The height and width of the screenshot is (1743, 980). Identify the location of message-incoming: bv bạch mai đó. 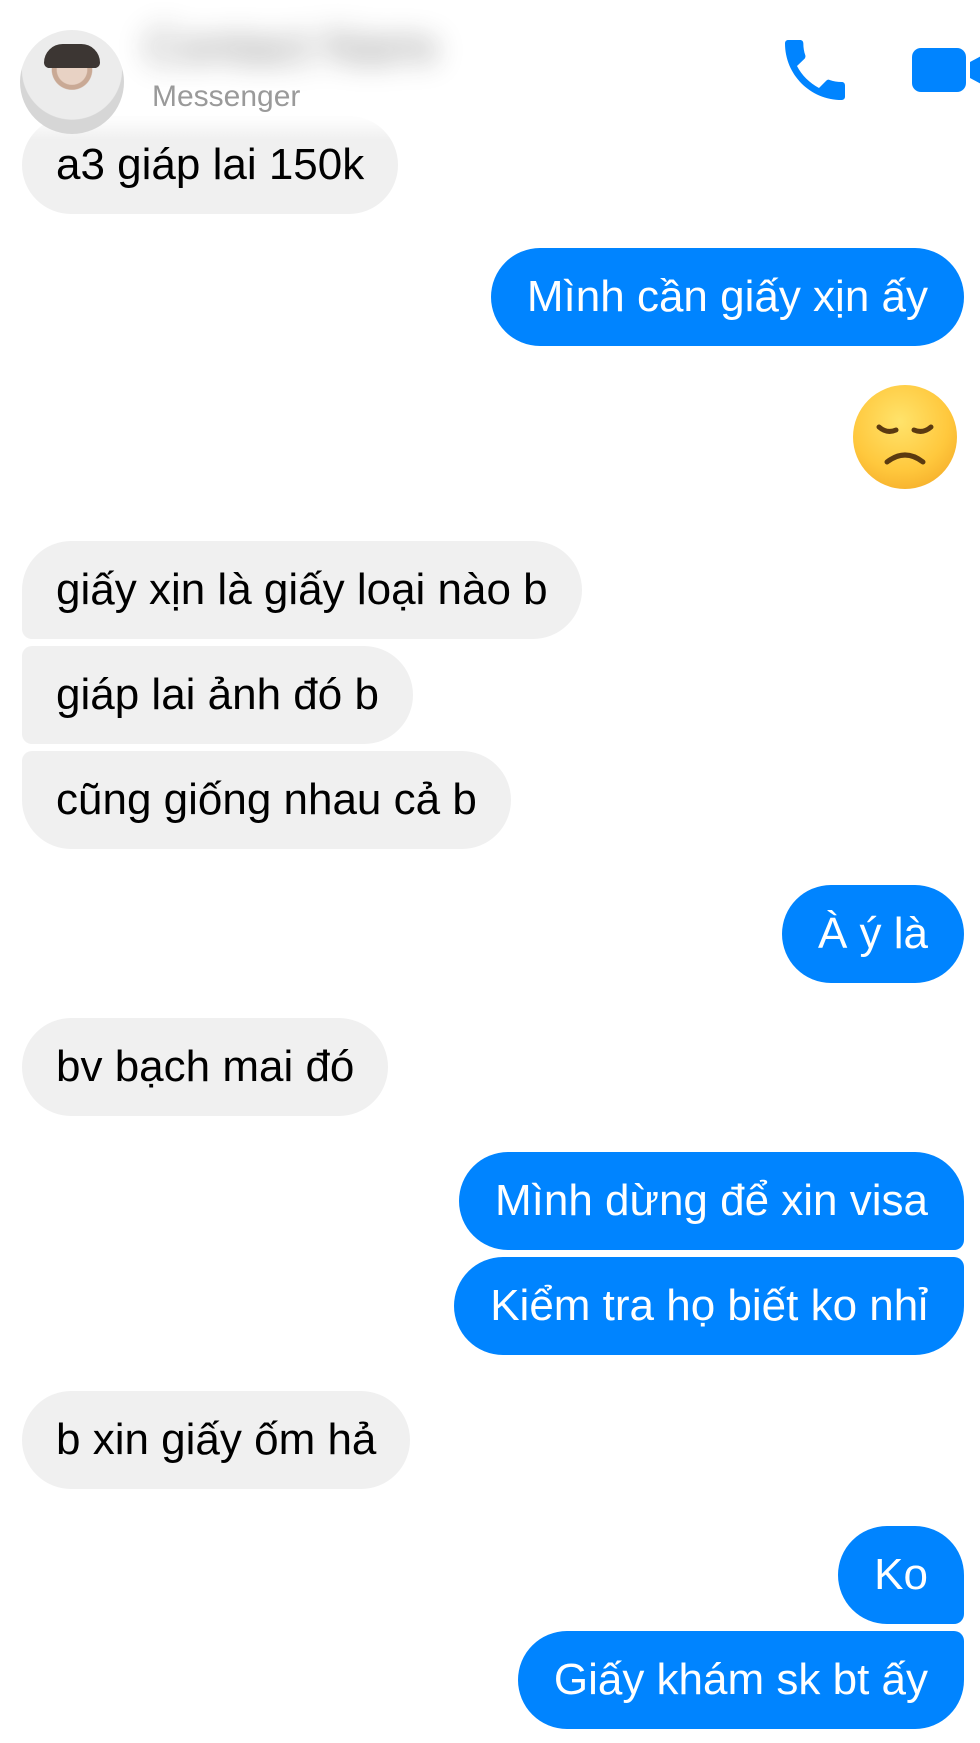
(205, 1067).